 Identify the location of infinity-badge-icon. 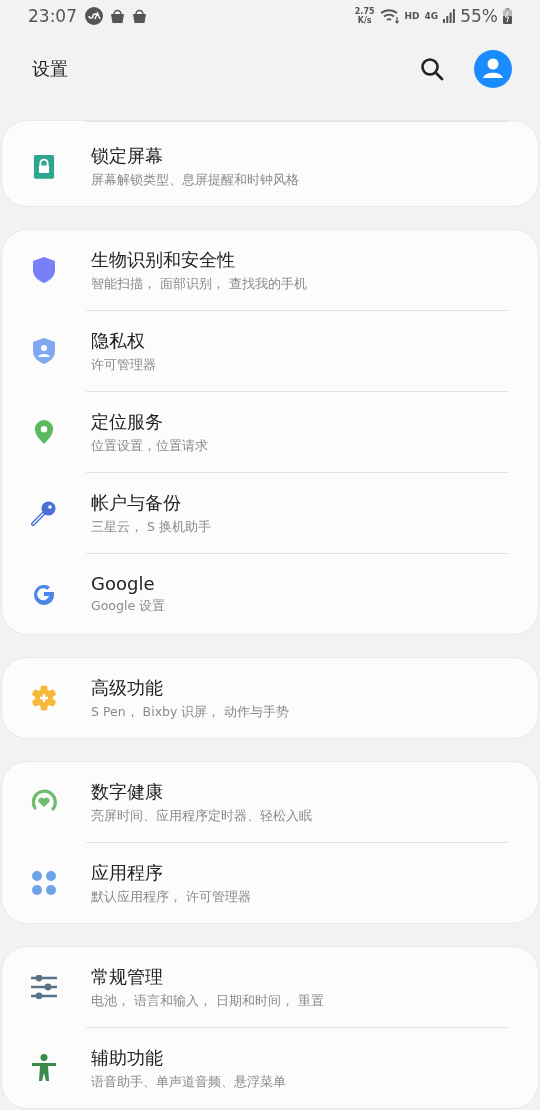
(94, 16).